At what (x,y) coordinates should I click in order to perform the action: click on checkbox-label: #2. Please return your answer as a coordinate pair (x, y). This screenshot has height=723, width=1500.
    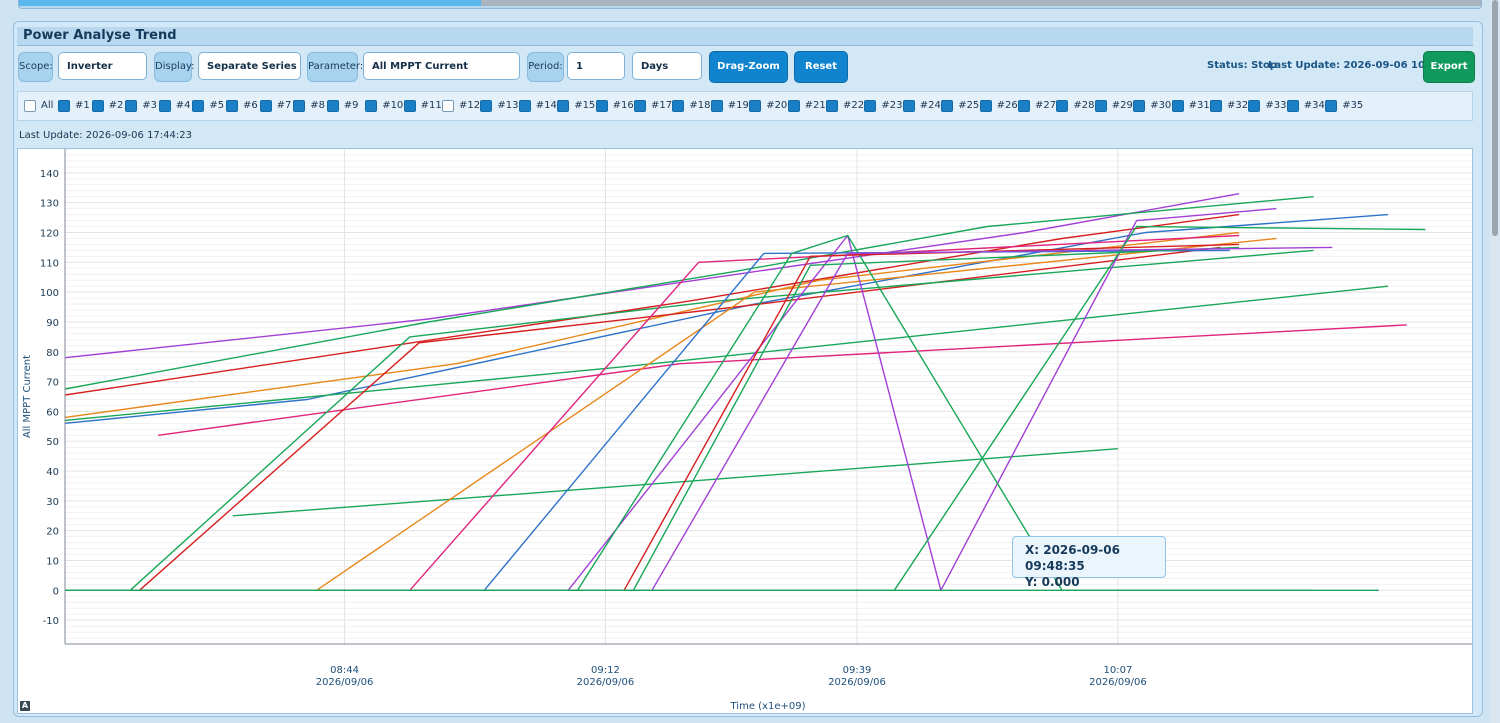
    Looking at the image, I should click on (116, 105).